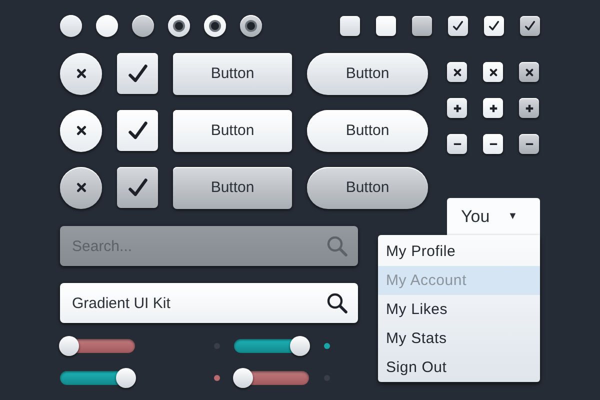 The height and width of the screenshot is (400, 600). What do you see at coordinates (459, 309) in the screenshot?
I see `menu-item: My Likes` at bounding box center [459, 309].